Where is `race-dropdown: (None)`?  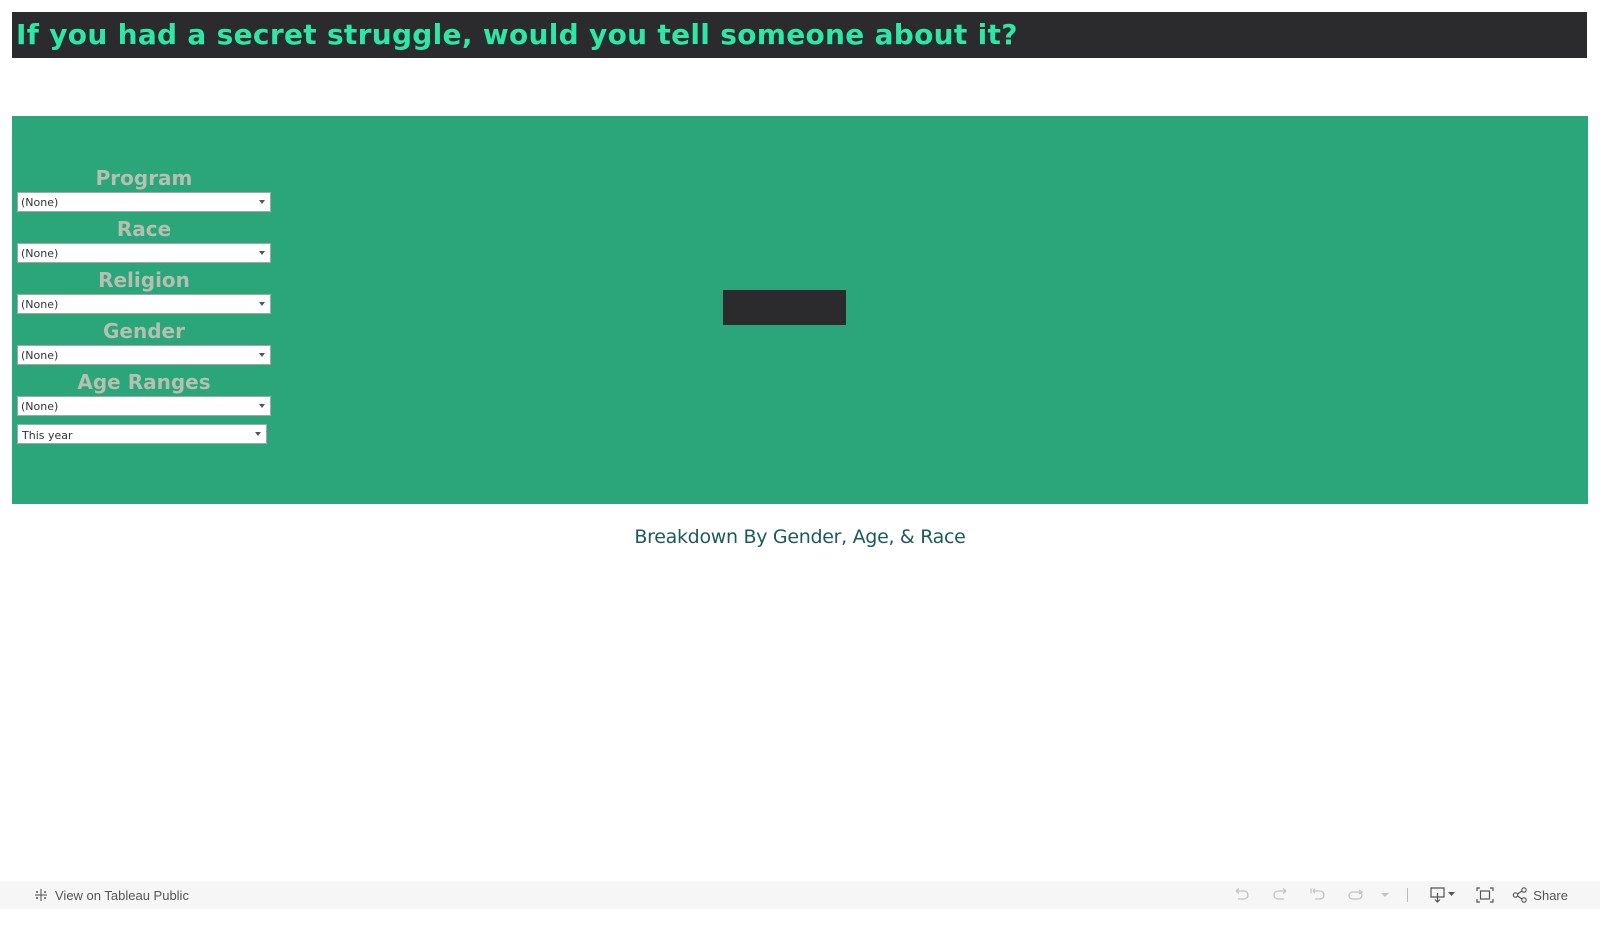
race-dropdown: (None) is located at coordinates (144, 253).